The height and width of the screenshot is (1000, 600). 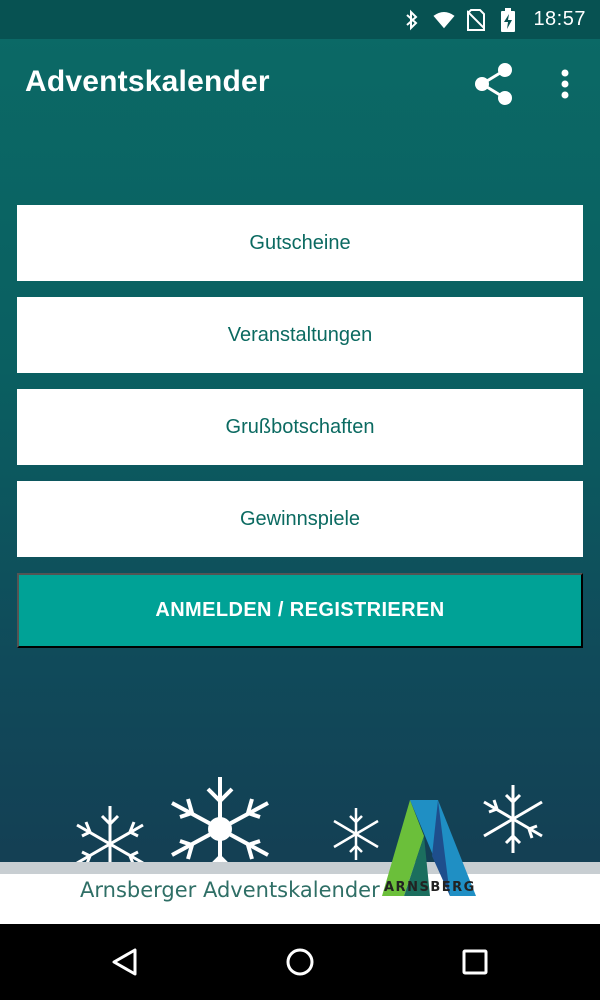 I want to click on system-nav-bar, so click(x=300, y=962).